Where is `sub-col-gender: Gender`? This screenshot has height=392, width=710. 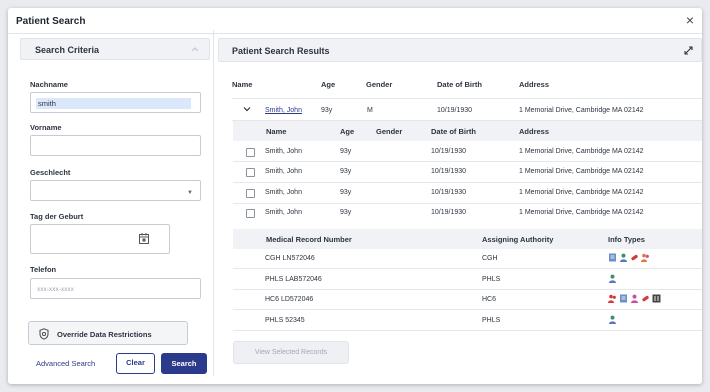
sub-col-gender: Gender is located at coordinates (389, 131).